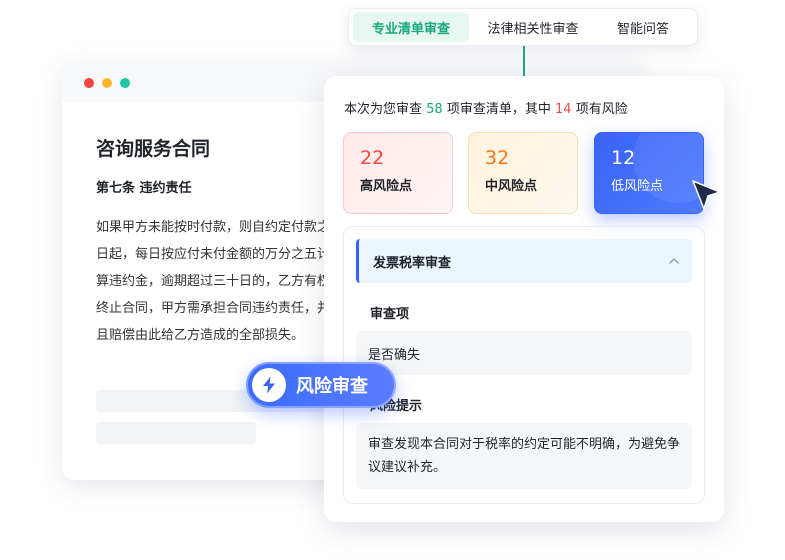 The image size is (785, 560). What do you see at coordinates (643, 27) in the screenshot?
I see `tab-smart-qa: 智能问答` at bounding box center [643, 27].